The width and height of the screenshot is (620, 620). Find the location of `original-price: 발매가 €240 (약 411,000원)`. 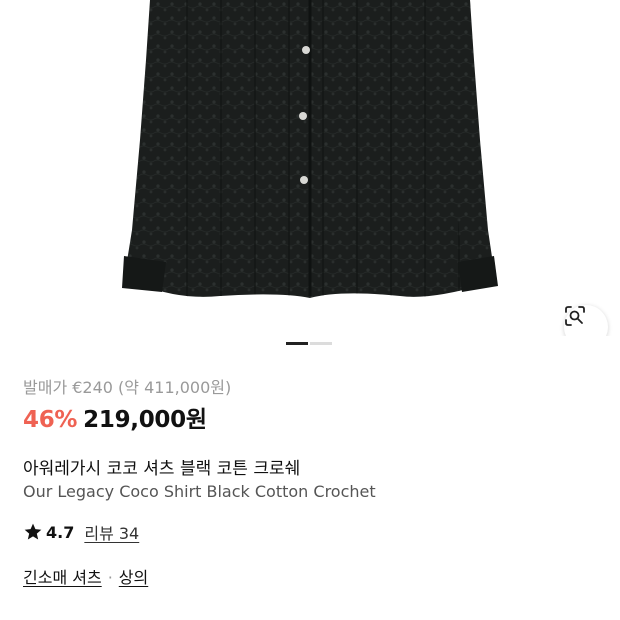

original-price: 발매가 €240 (약 411,000원) is located at coordinates (127, 387).